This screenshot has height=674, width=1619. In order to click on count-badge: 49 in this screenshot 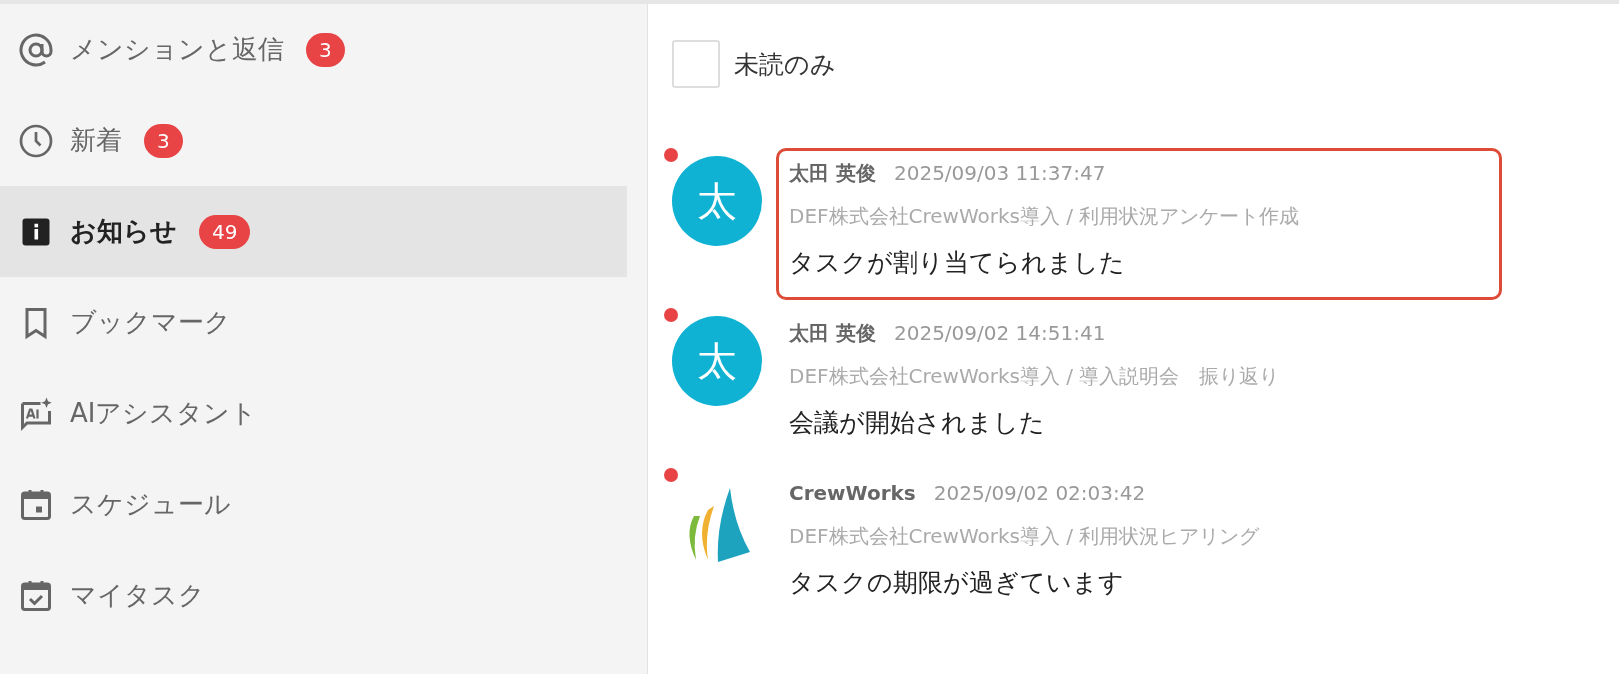, I will do `click(225, 231)`.